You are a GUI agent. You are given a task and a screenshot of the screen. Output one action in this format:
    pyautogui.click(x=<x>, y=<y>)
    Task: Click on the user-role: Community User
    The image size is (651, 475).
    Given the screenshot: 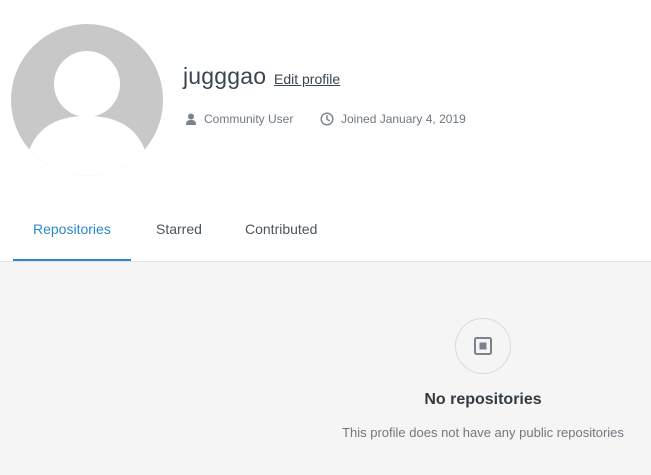 What is the action you would take?
    pyautogui.click(x=239, y=119)
    